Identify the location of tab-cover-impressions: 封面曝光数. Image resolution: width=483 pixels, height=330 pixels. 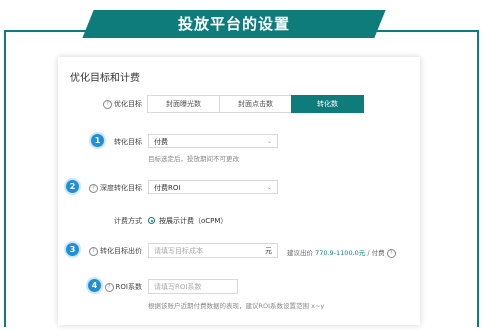
(183, 104).